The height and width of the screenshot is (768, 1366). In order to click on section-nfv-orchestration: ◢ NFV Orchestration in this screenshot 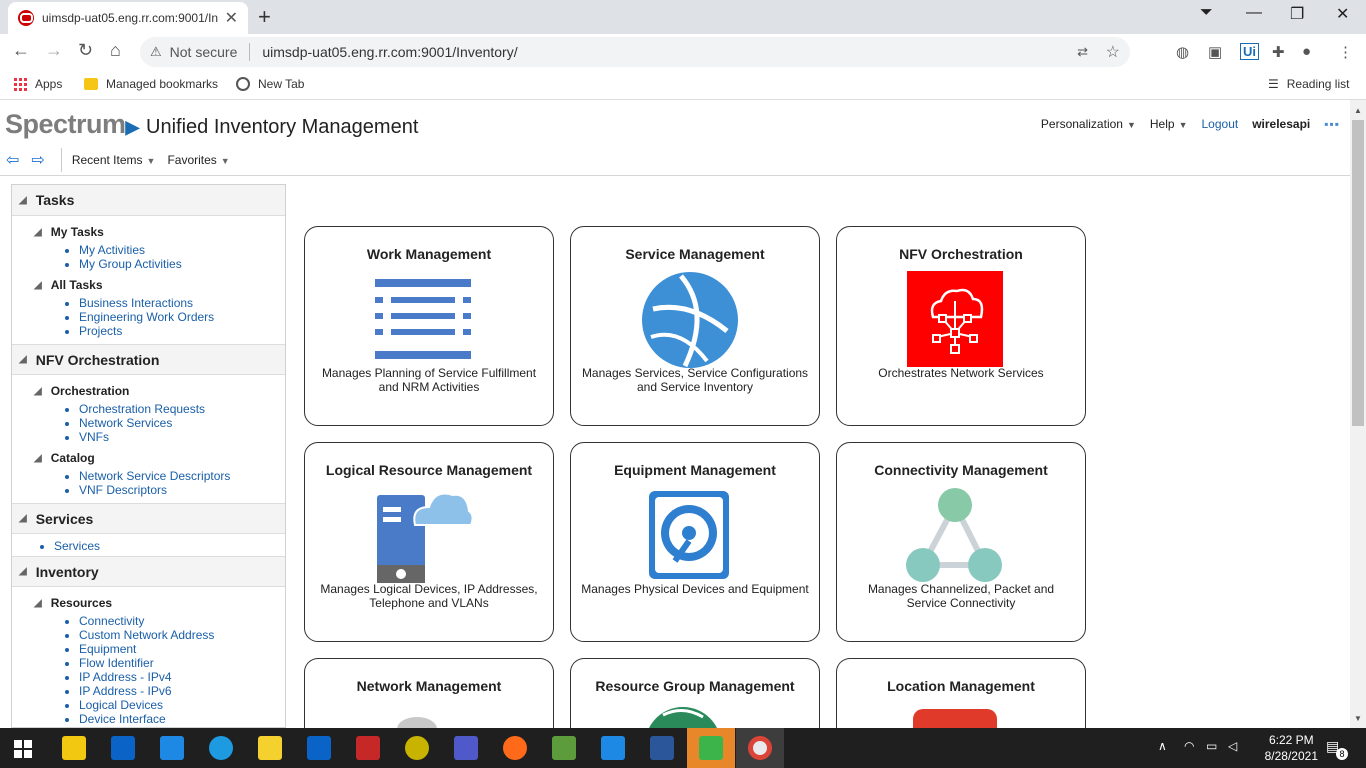, I will do `click(148, 359)`.